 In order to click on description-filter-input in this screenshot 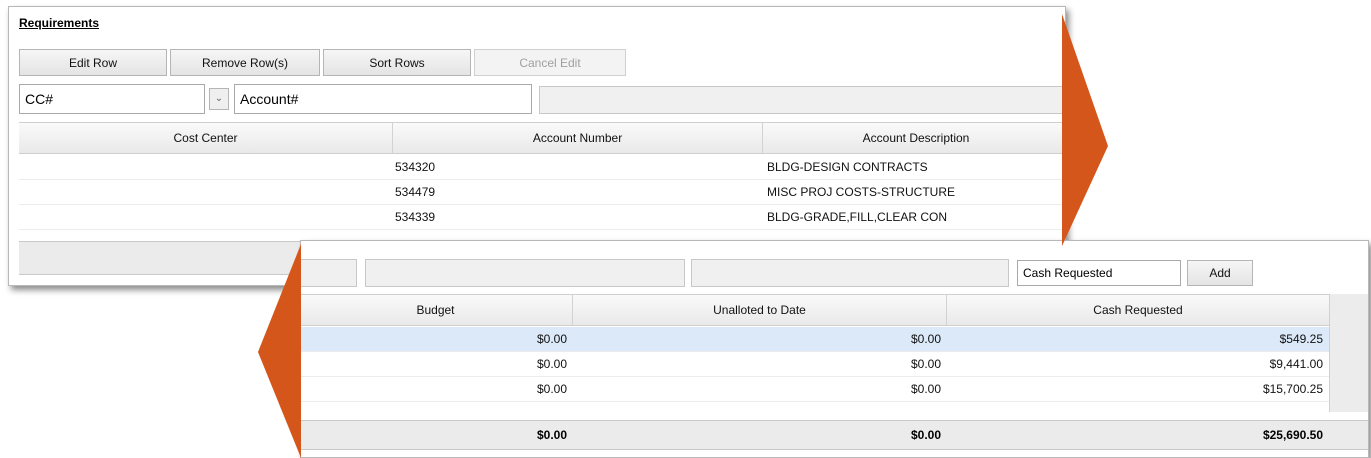, I will do `click(802, 100)`.